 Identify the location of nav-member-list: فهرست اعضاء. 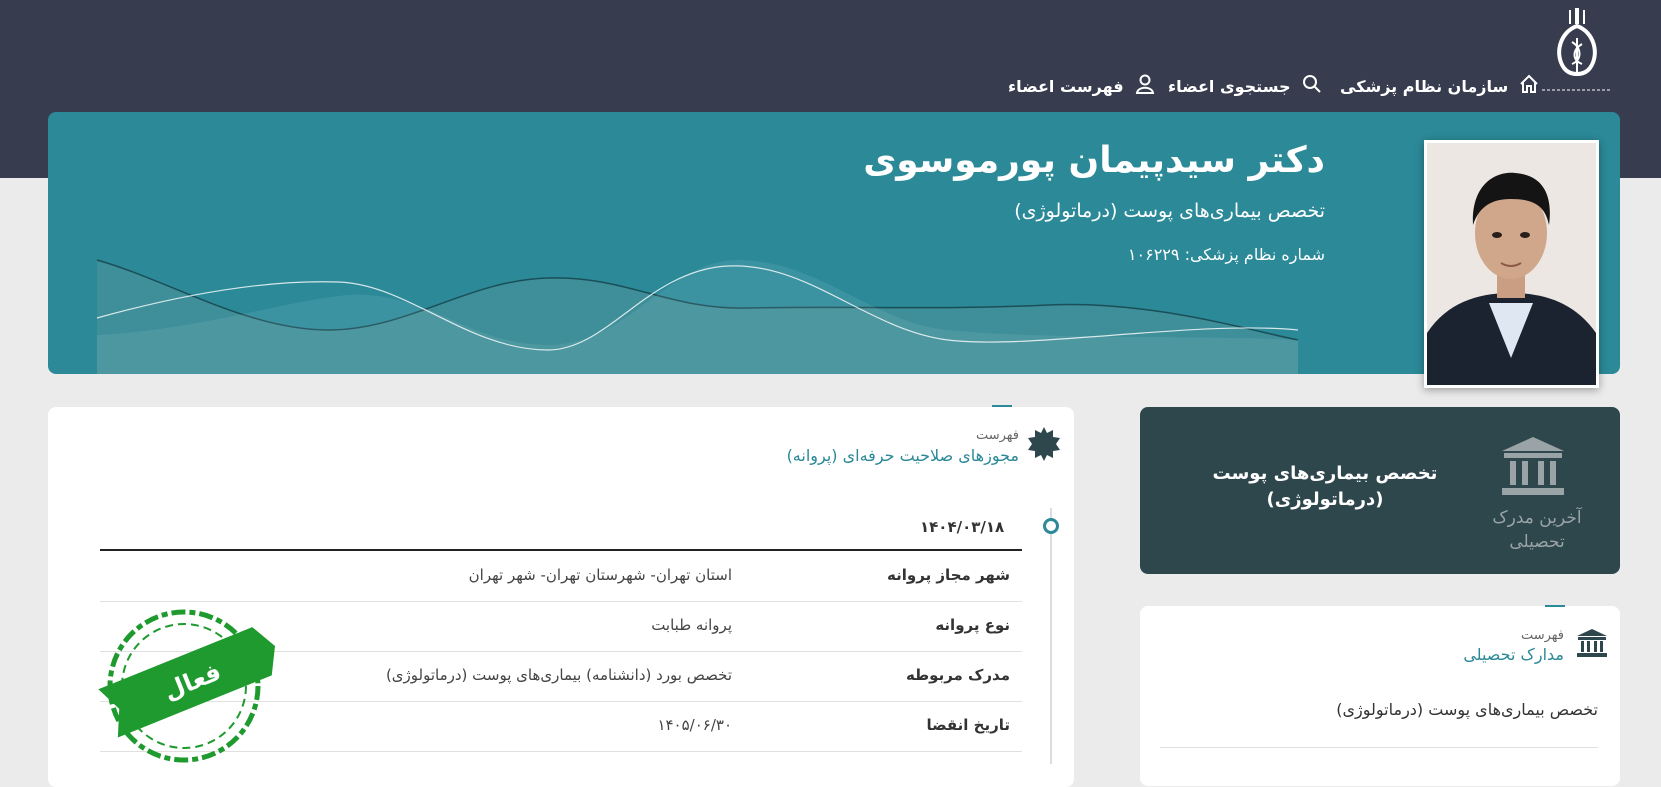
(1082, 86).